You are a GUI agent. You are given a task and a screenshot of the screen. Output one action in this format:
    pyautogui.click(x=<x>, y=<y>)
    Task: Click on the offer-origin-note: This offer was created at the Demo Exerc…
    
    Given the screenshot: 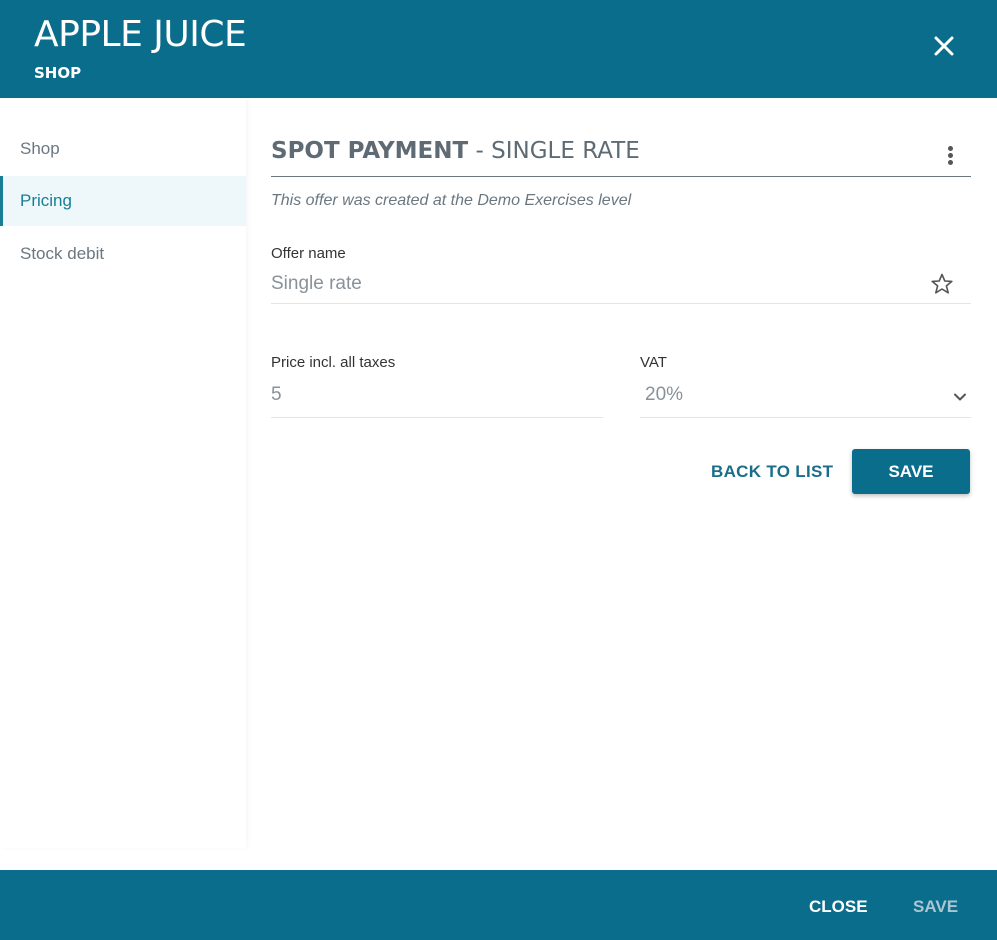 What is the action you would take?
    pyautogui.click(x=451, y=200)
    